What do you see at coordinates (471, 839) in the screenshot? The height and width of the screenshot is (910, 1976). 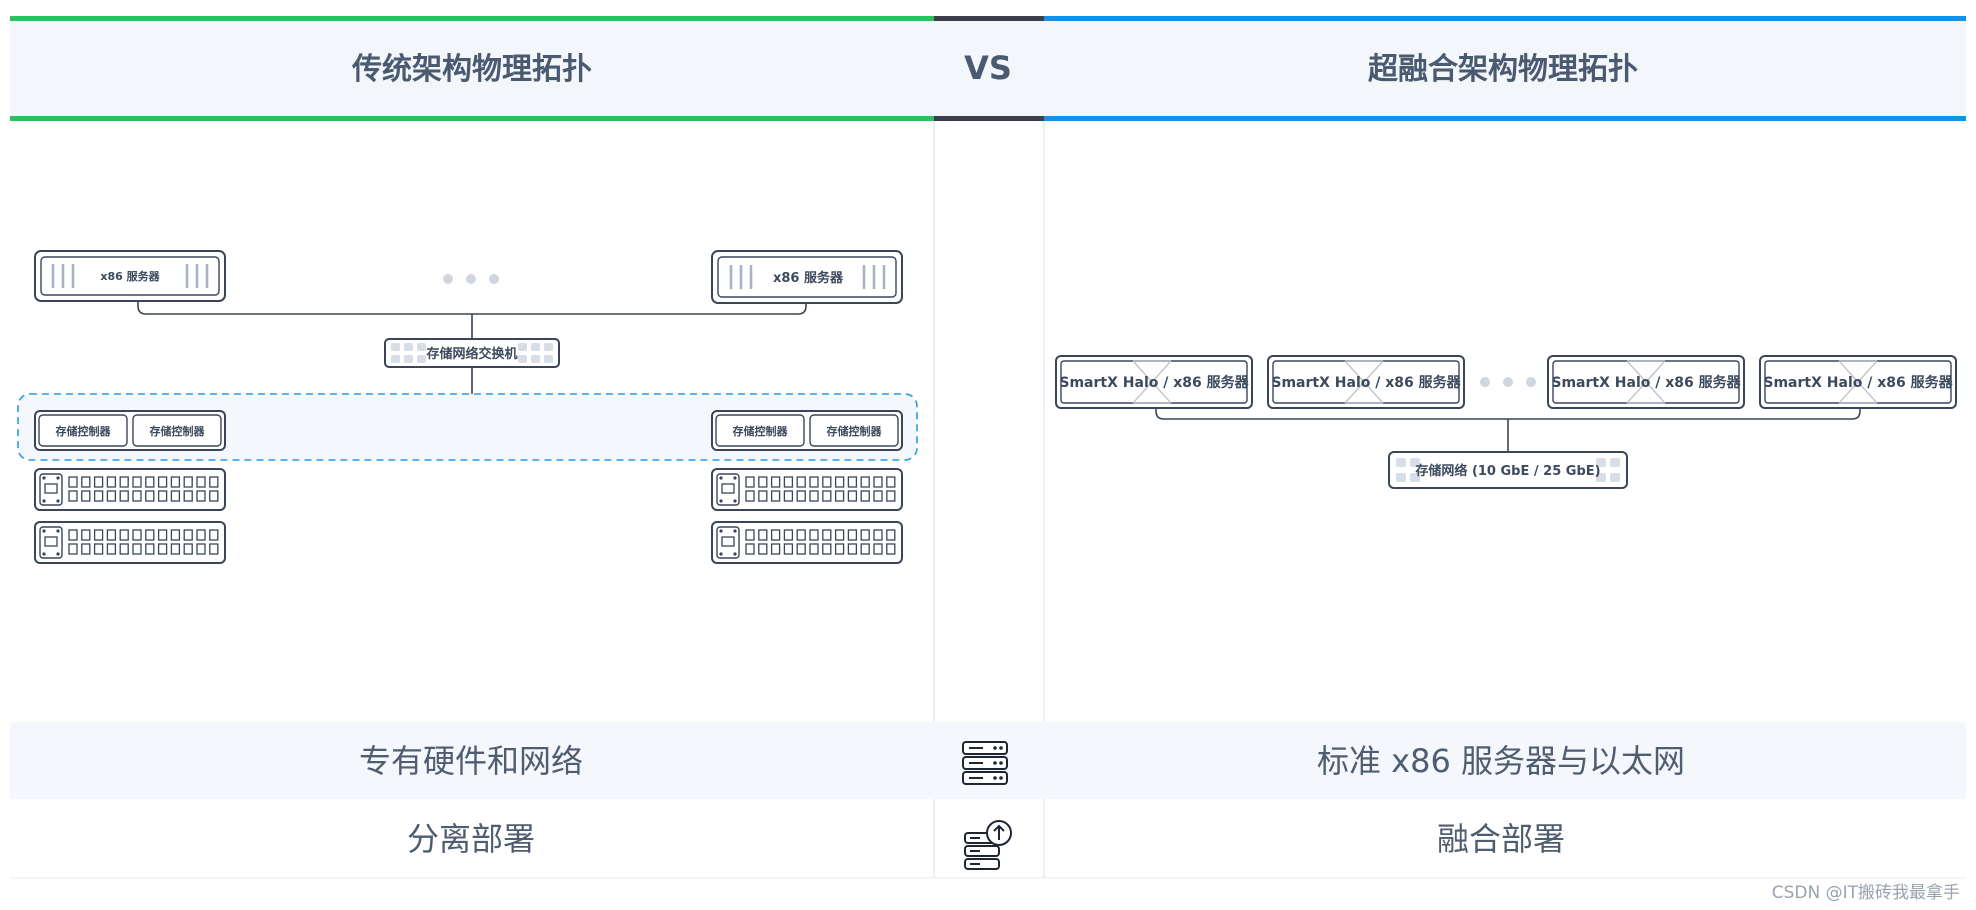 I see `row-2-left-text: 分离部署` at bounding box center [471, 839].